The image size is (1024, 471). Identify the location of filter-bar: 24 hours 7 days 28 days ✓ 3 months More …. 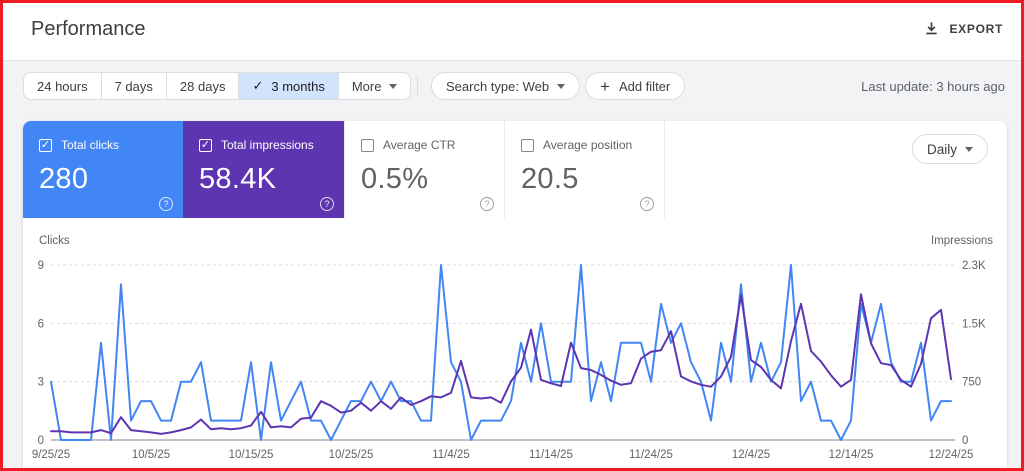
(512, 91).